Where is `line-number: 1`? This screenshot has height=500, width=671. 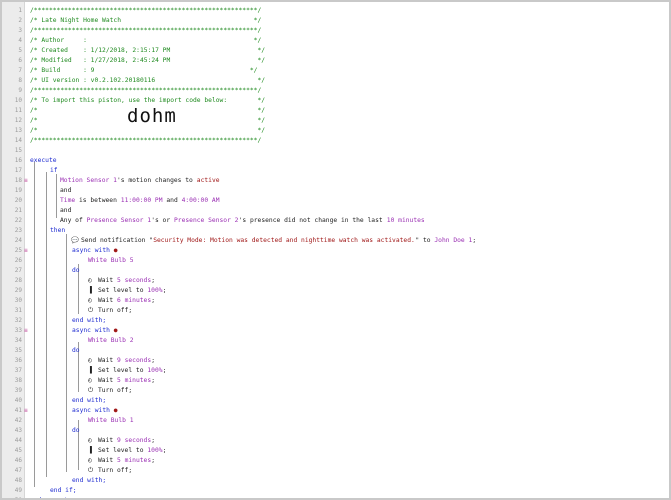 line-number: 1 is located at coordinates (20, 10).